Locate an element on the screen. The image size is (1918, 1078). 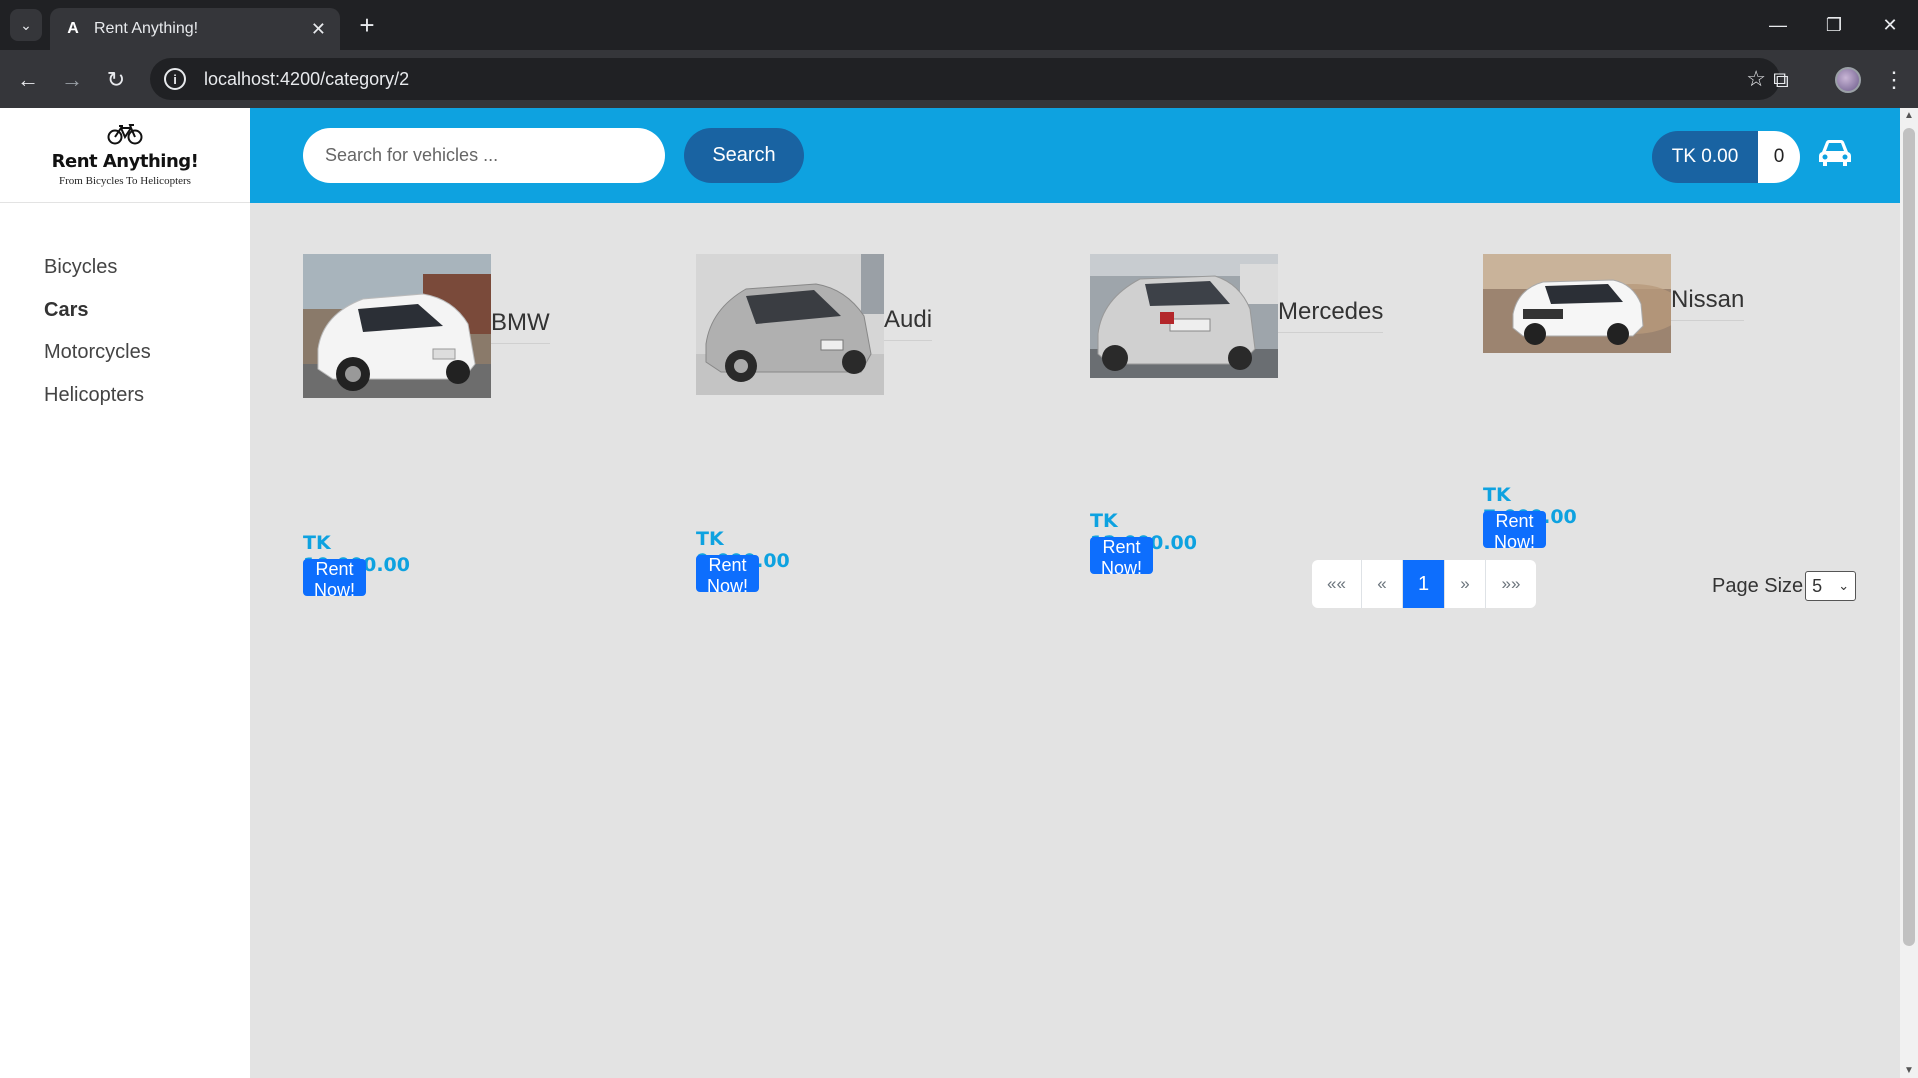
tab-close-icon: ✕ is located at coordinates (318, 29).